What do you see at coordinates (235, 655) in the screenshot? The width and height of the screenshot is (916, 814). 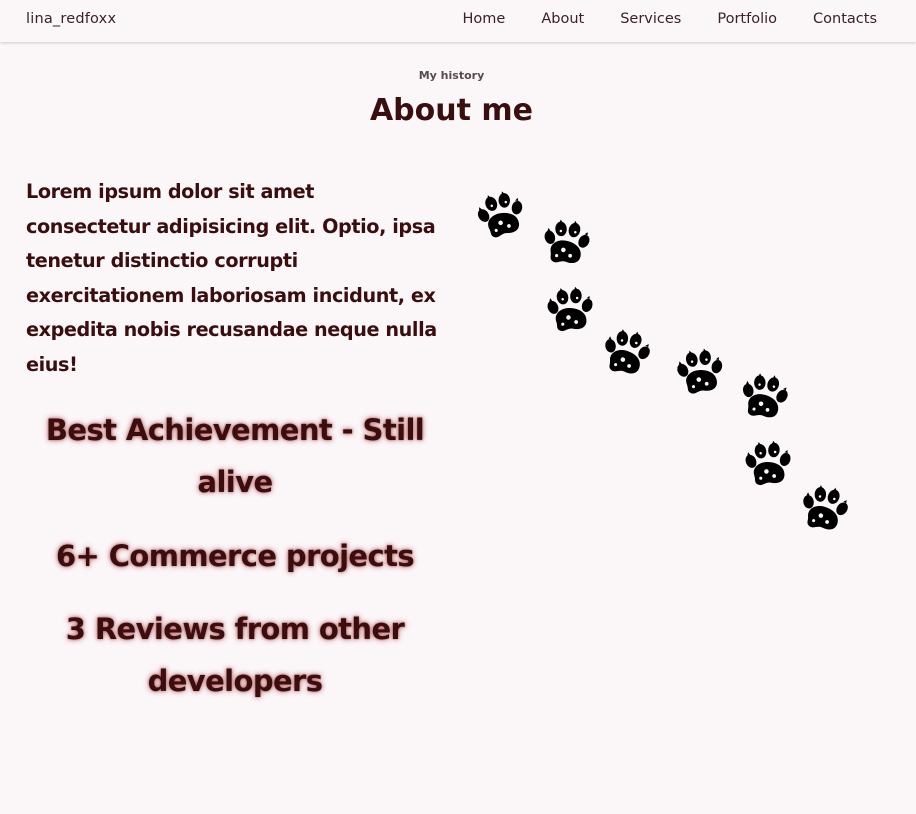 I see `stat-reviews: 3 Reviews from other developers` at bounding box center [235, 655].